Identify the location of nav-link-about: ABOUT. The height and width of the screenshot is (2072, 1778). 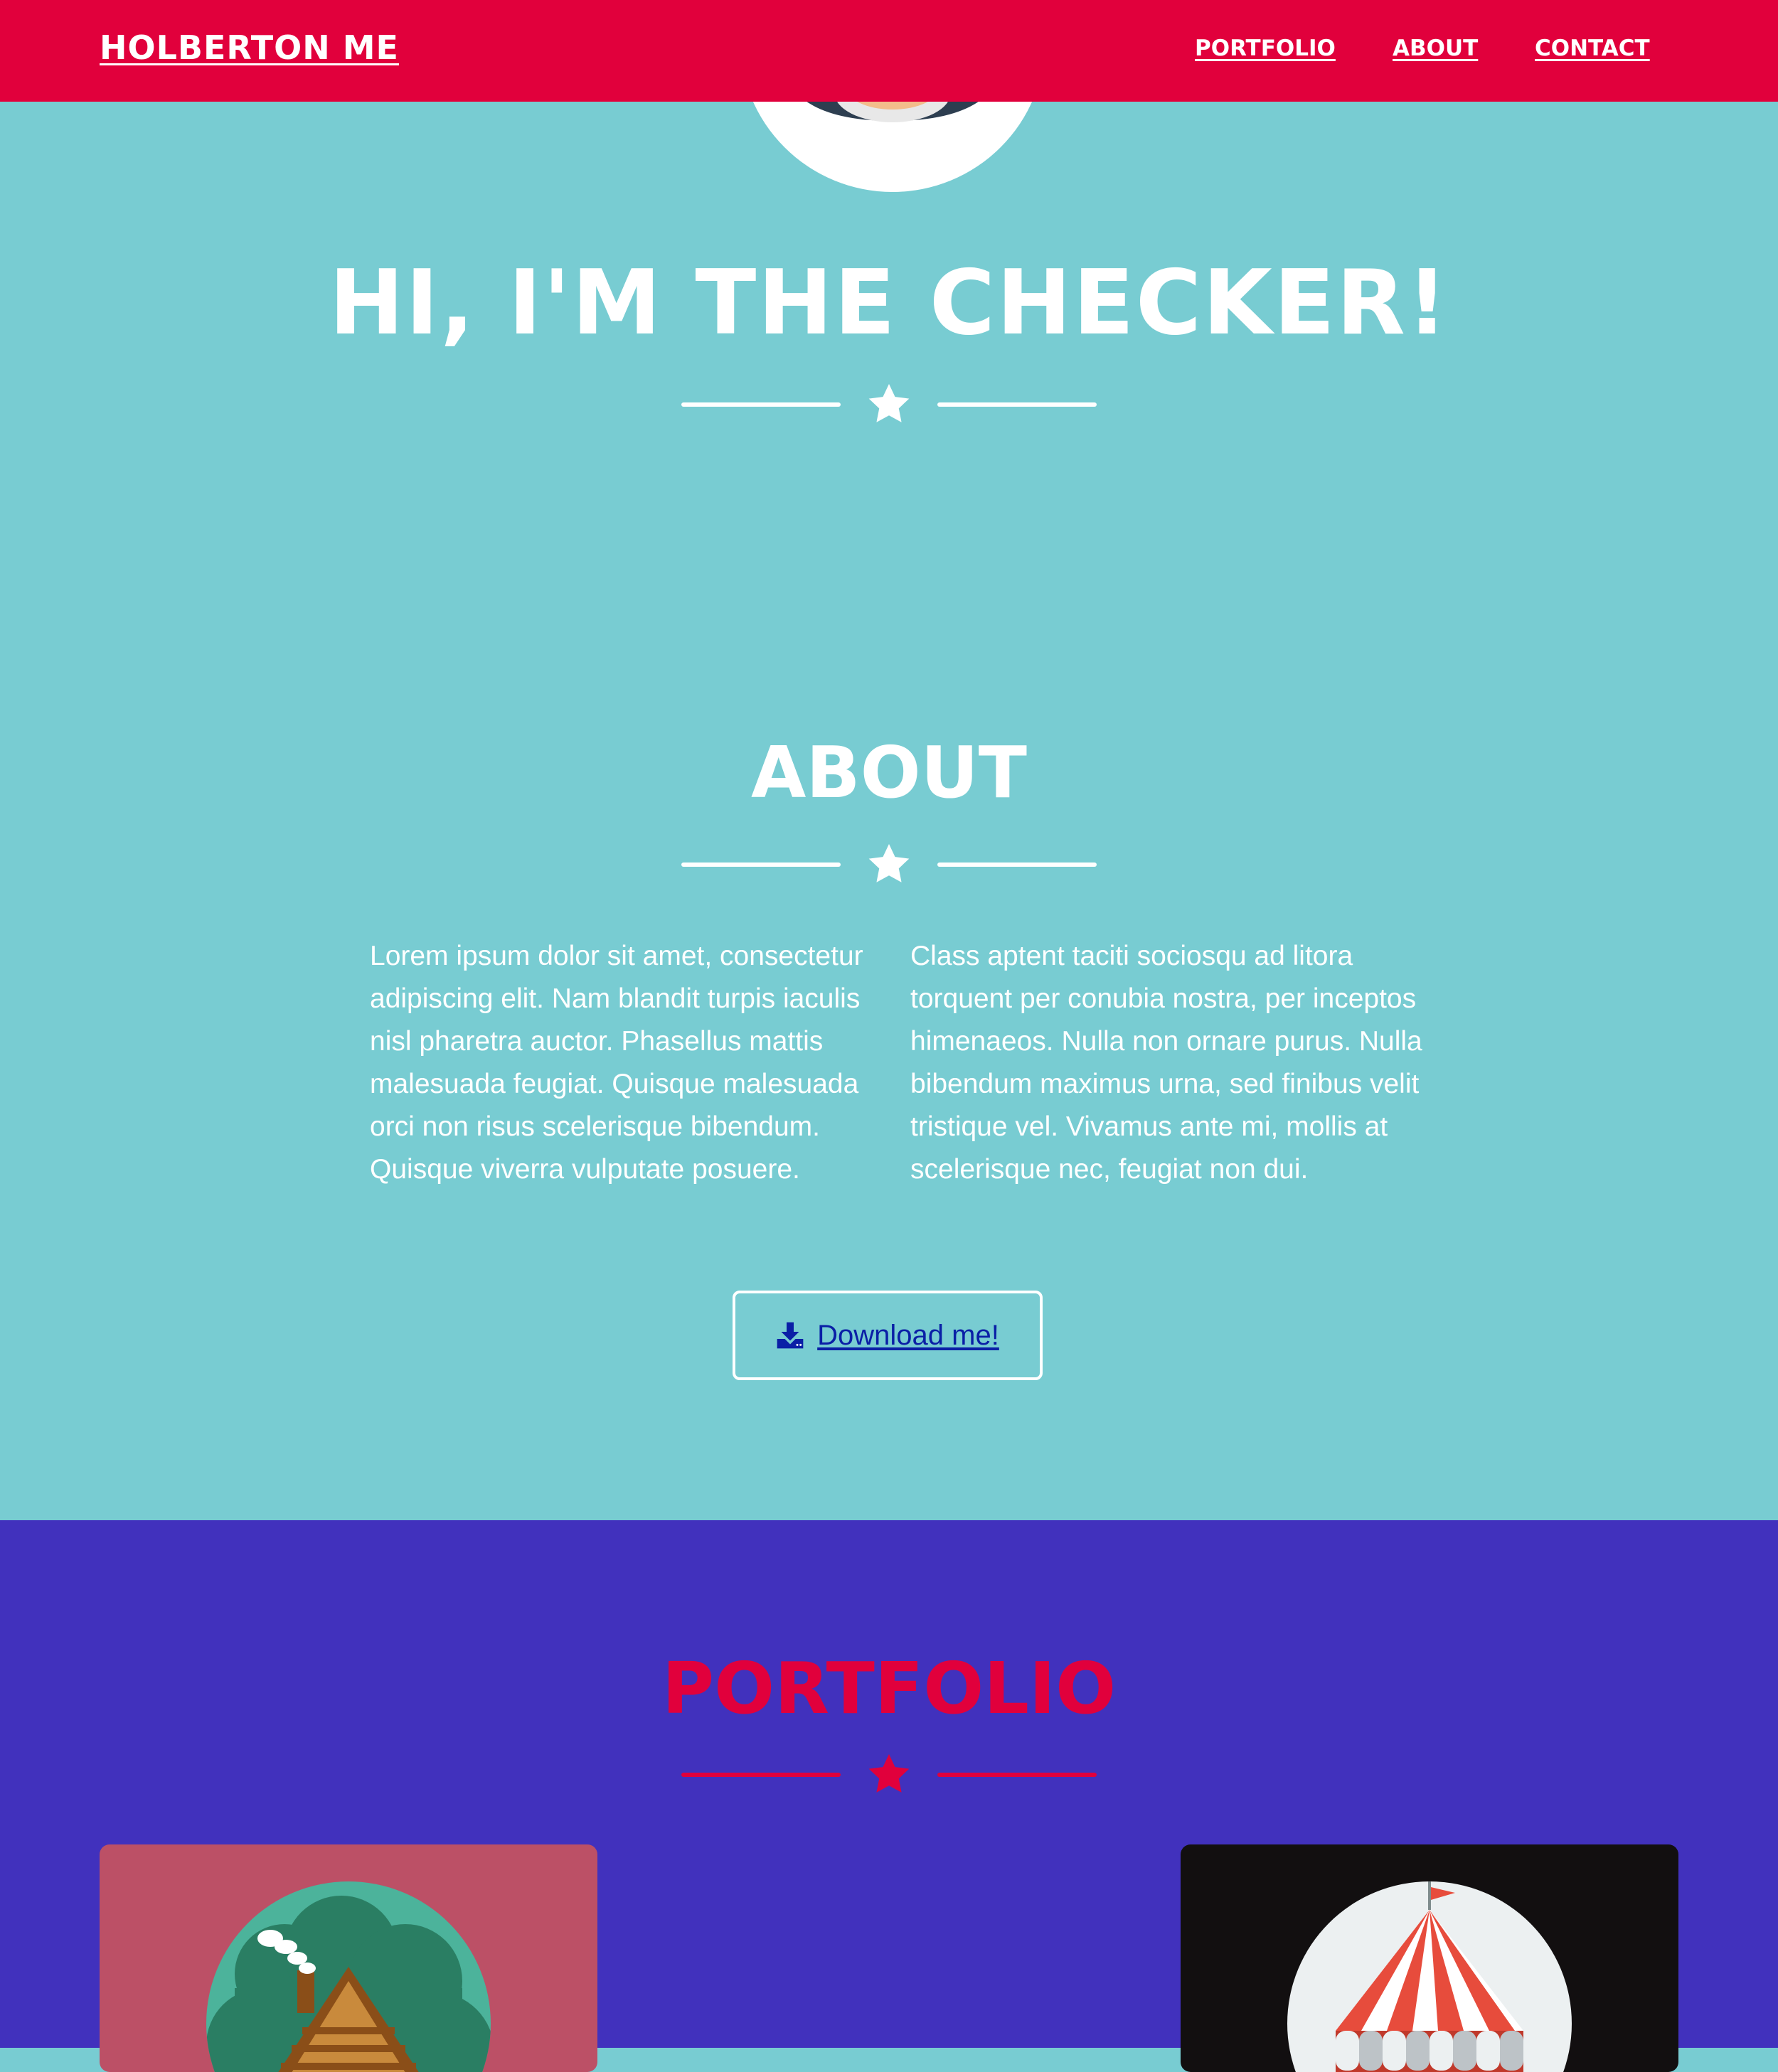
(1436, 48).